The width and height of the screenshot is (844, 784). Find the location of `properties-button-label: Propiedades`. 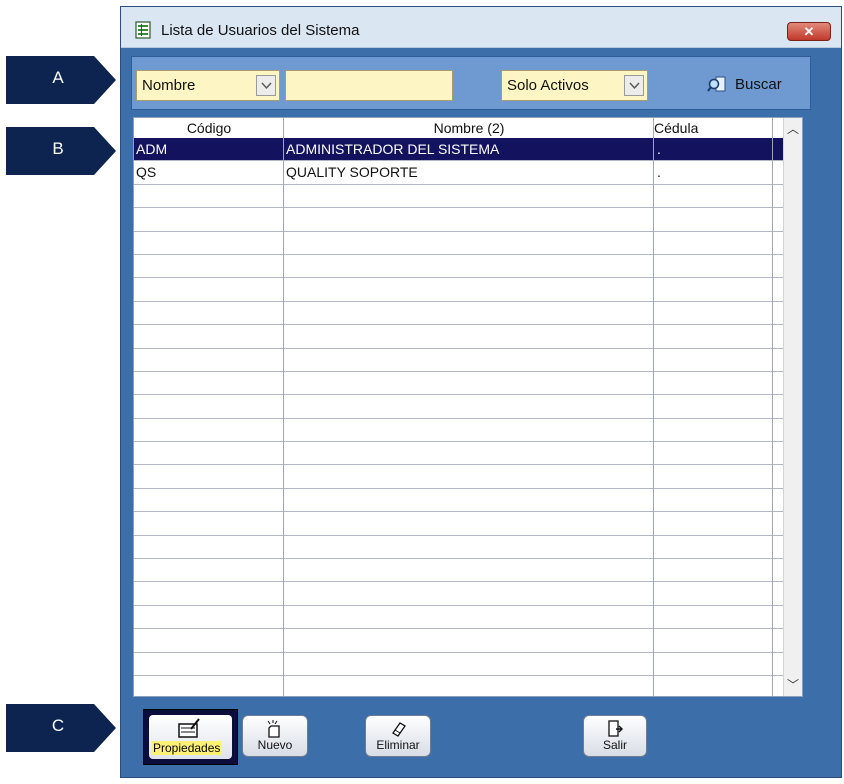

properties-button-label: Propiedades is located at coordinates (187, 748).